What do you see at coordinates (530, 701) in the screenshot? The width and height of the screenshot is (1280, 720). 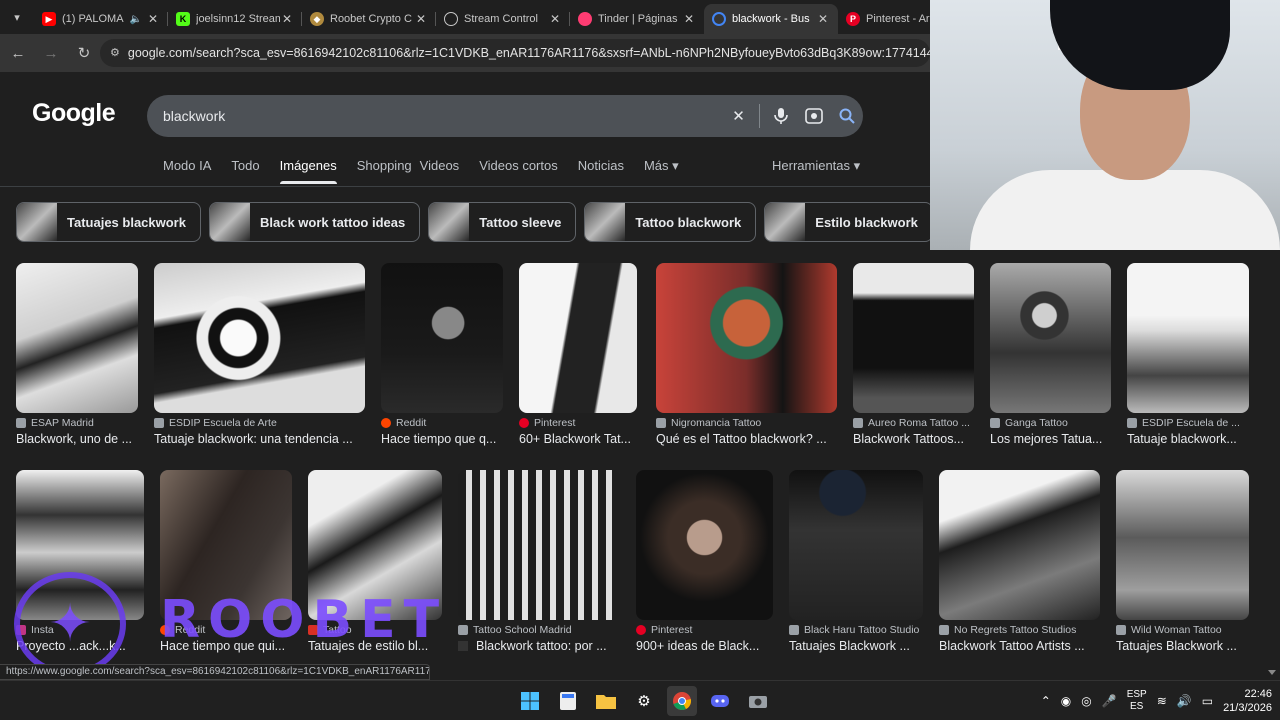 I see `windows-start-icon` at bounding box center [530, 701].